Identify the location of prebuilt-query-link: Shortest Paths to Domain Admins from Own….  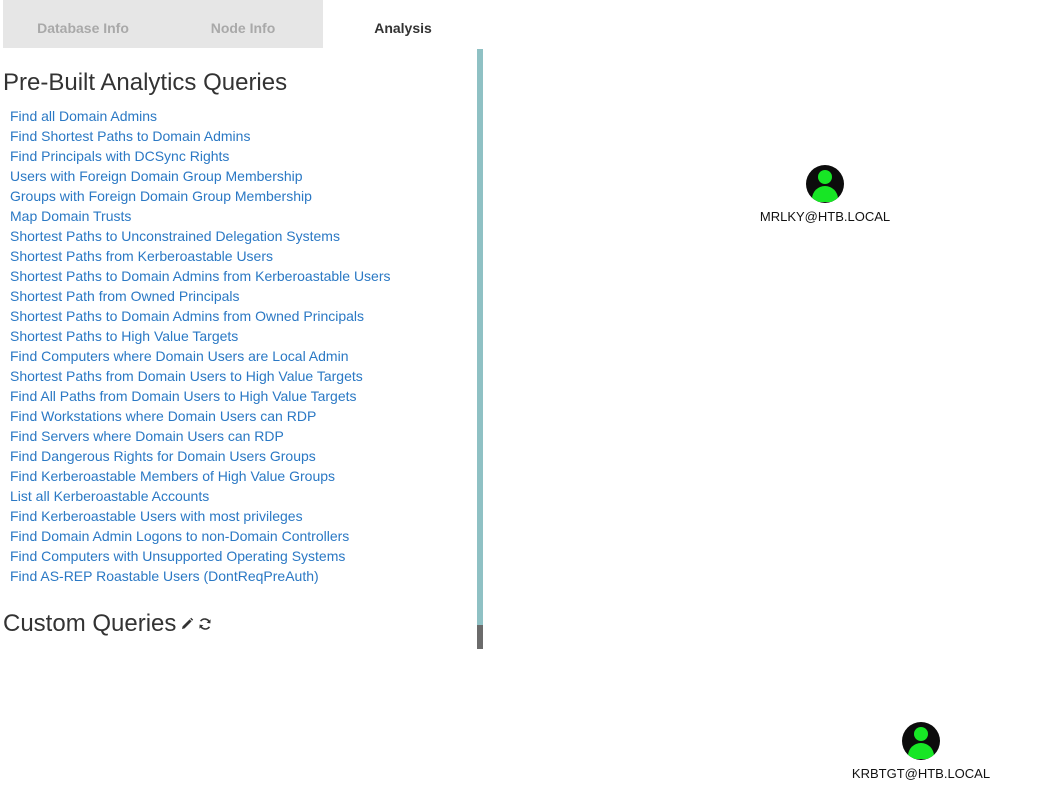
(200, 316).